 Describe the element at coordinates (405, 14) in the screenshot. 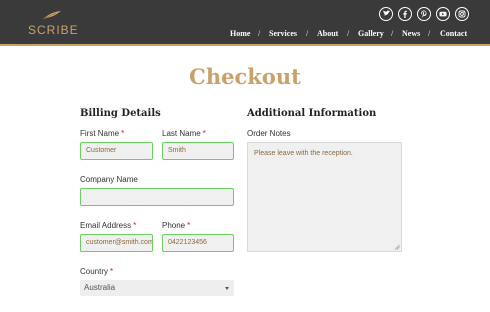

I see `facebook-icon` at that location.